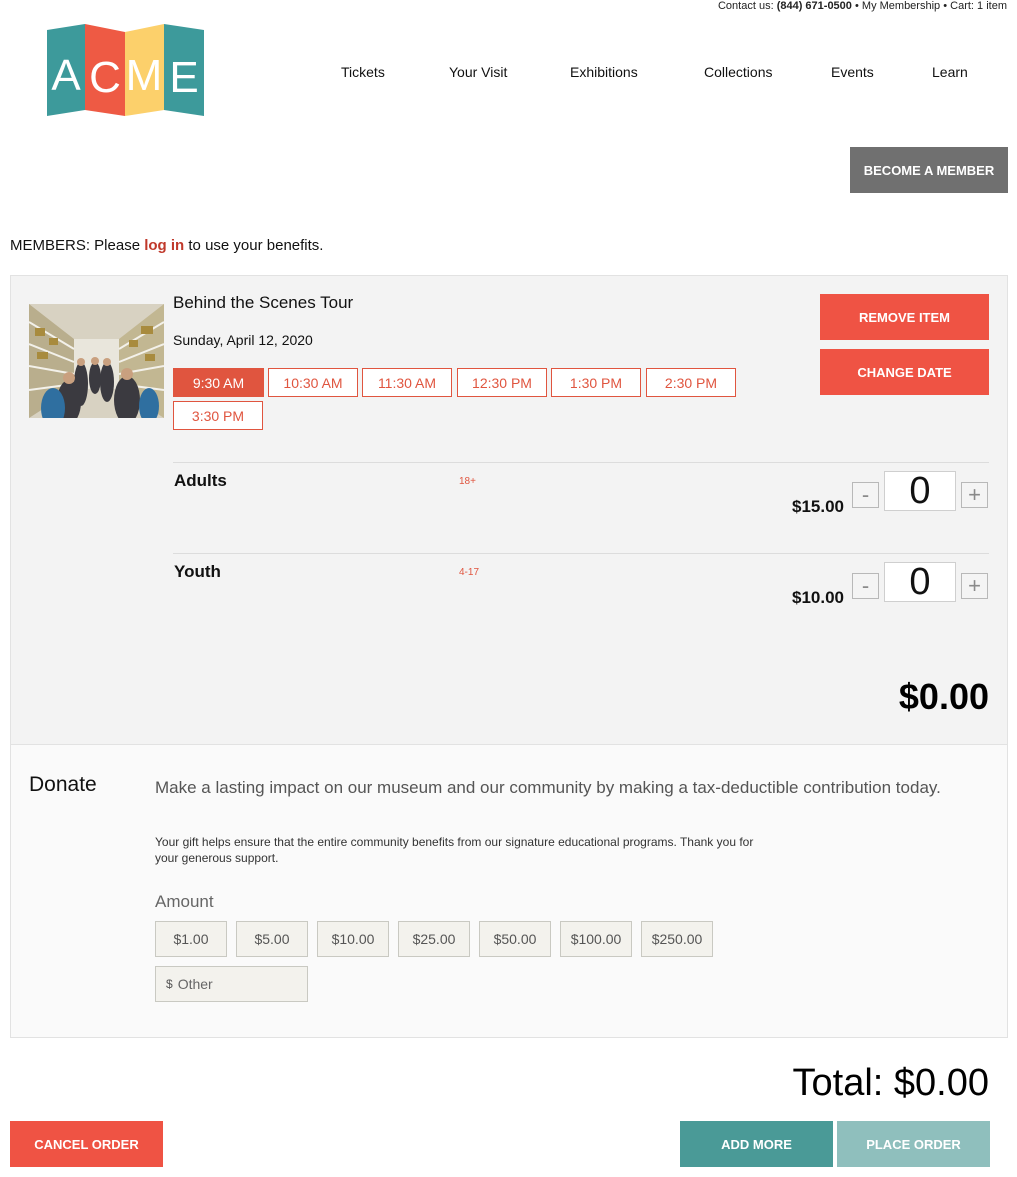 The image size is (1017, 1177). Describe the element at coordinates (478, 72) in the screenshot. I see `nav-your-visit: Your Visit` at that location.